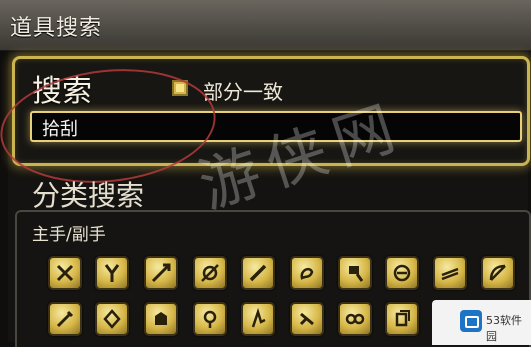 The width and height of the screenshot is (531, 347). What do you see at coordinates (450, 273) in the screenshot?
I see `dark-knight-icon` at bounding box center [450, 273].